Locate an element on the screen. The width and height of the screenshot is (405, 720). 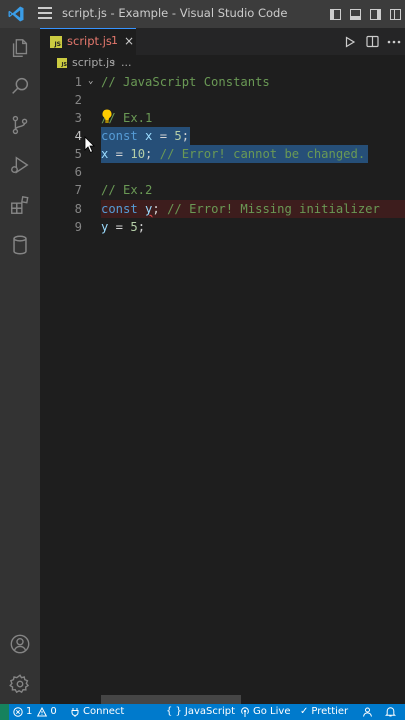
code-line: 7 // Ex.2 is located at coordinates (222, 190).